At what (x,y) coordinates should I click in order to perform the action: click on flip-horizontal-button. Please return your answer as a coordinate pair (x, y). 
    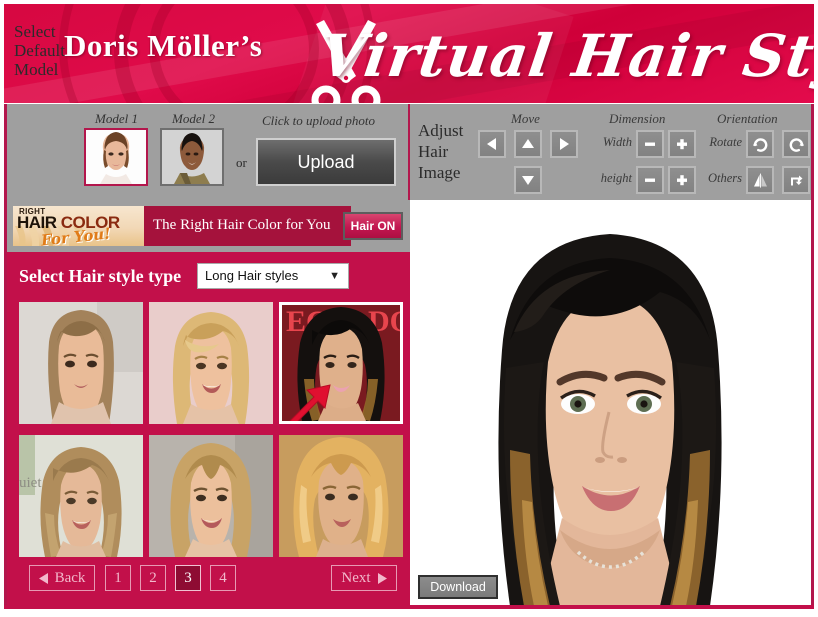
    Looking at the image, I should click on (760, 180).